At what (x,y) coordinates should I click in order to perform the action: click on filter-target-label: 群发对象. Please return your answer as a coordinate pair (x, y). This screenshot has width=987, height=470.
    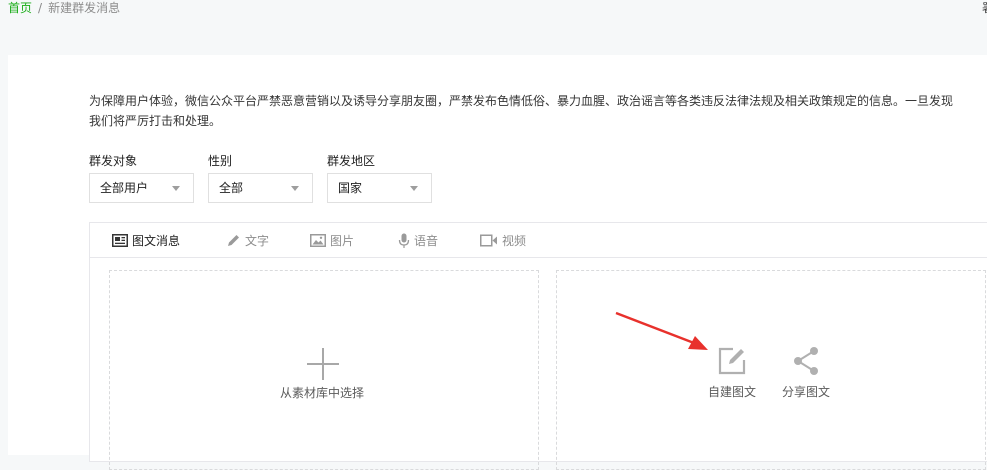
    Looking at the image, I should click on (113, 161).